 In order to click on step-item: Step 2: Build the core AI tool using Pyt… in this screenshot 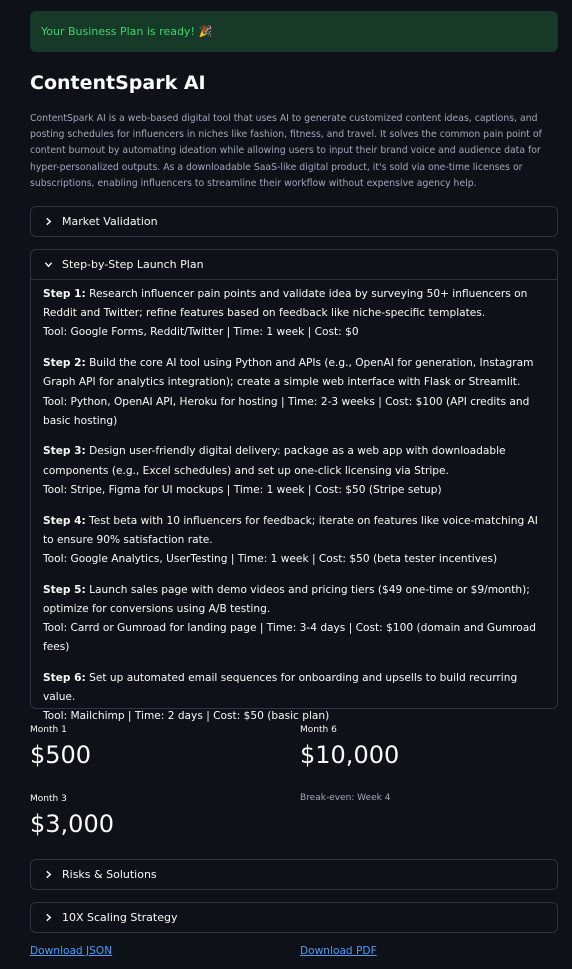, I will do `click(294, 392)`.